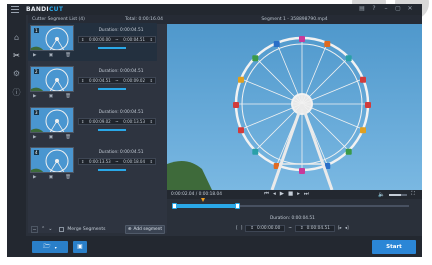  I want to click on home-icon: ⌂, so click(16, 37).